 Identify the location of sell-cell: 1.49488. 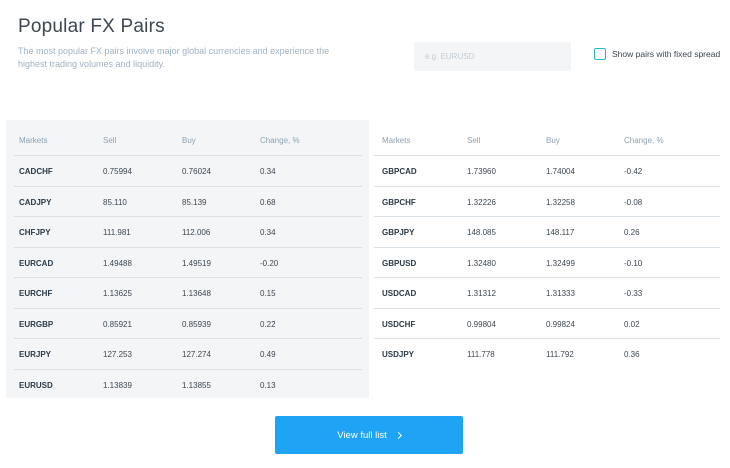
(117, 263).